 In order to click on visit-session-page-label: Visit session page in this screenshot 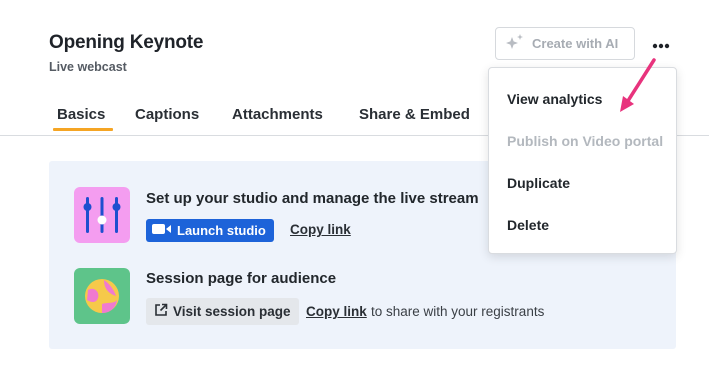, I will do `click(232, 311)`.